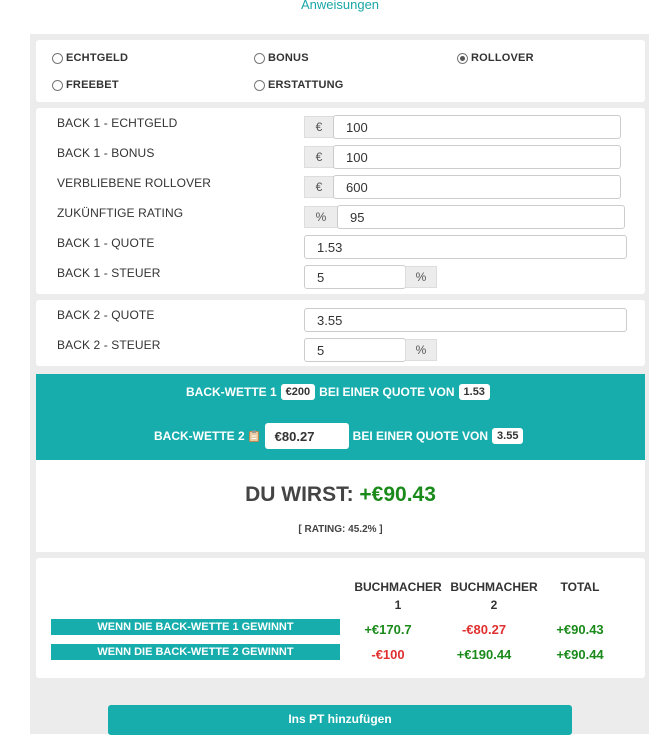  I want to click on row1-total-value: +€90.43, so click(580, 629).